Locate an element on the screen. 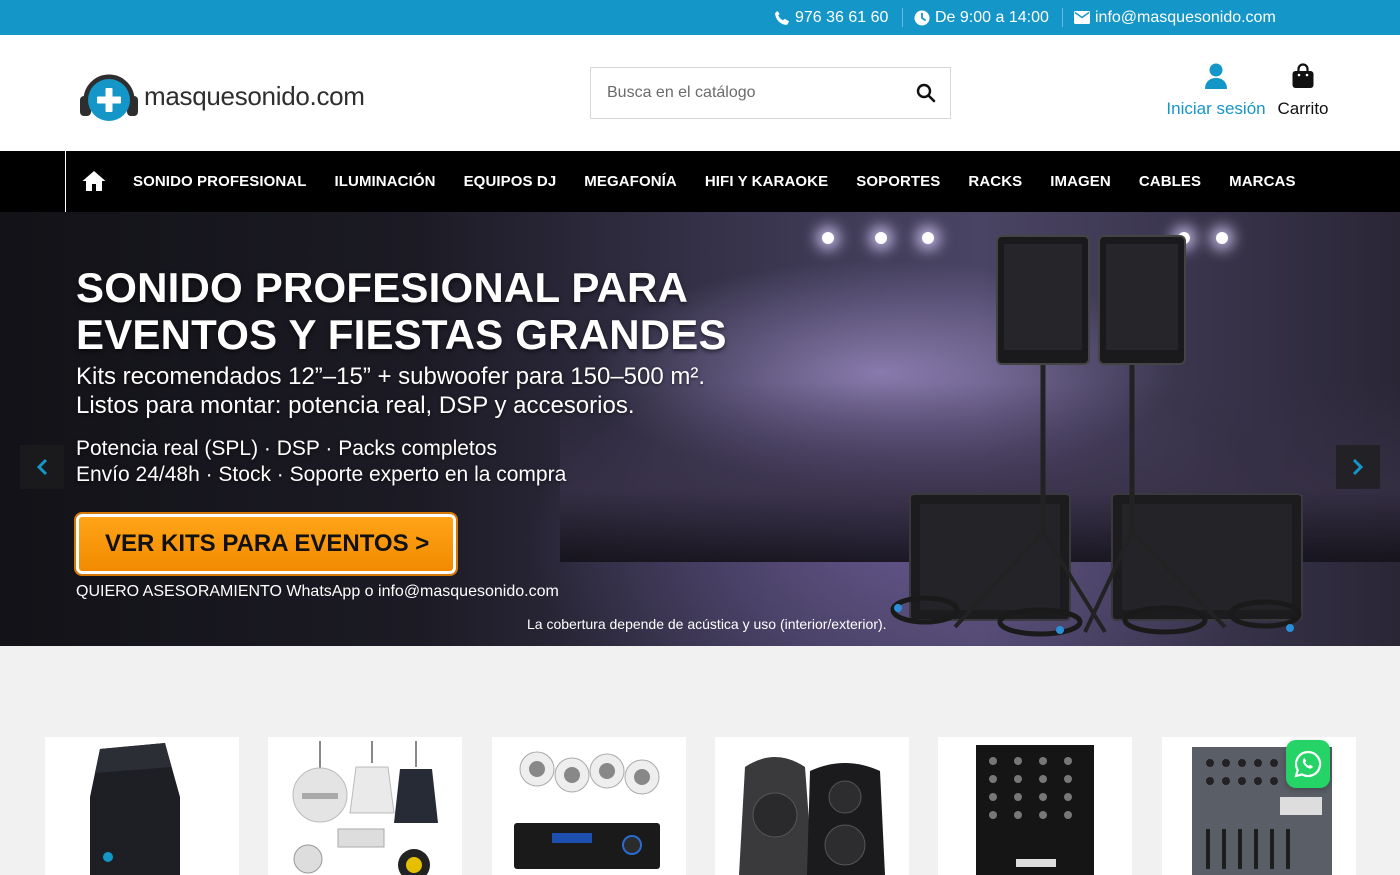 The height and width of the screenshot is (875, 1400). nav-item-cables: CABLES is located at coordinates (1170, 181).